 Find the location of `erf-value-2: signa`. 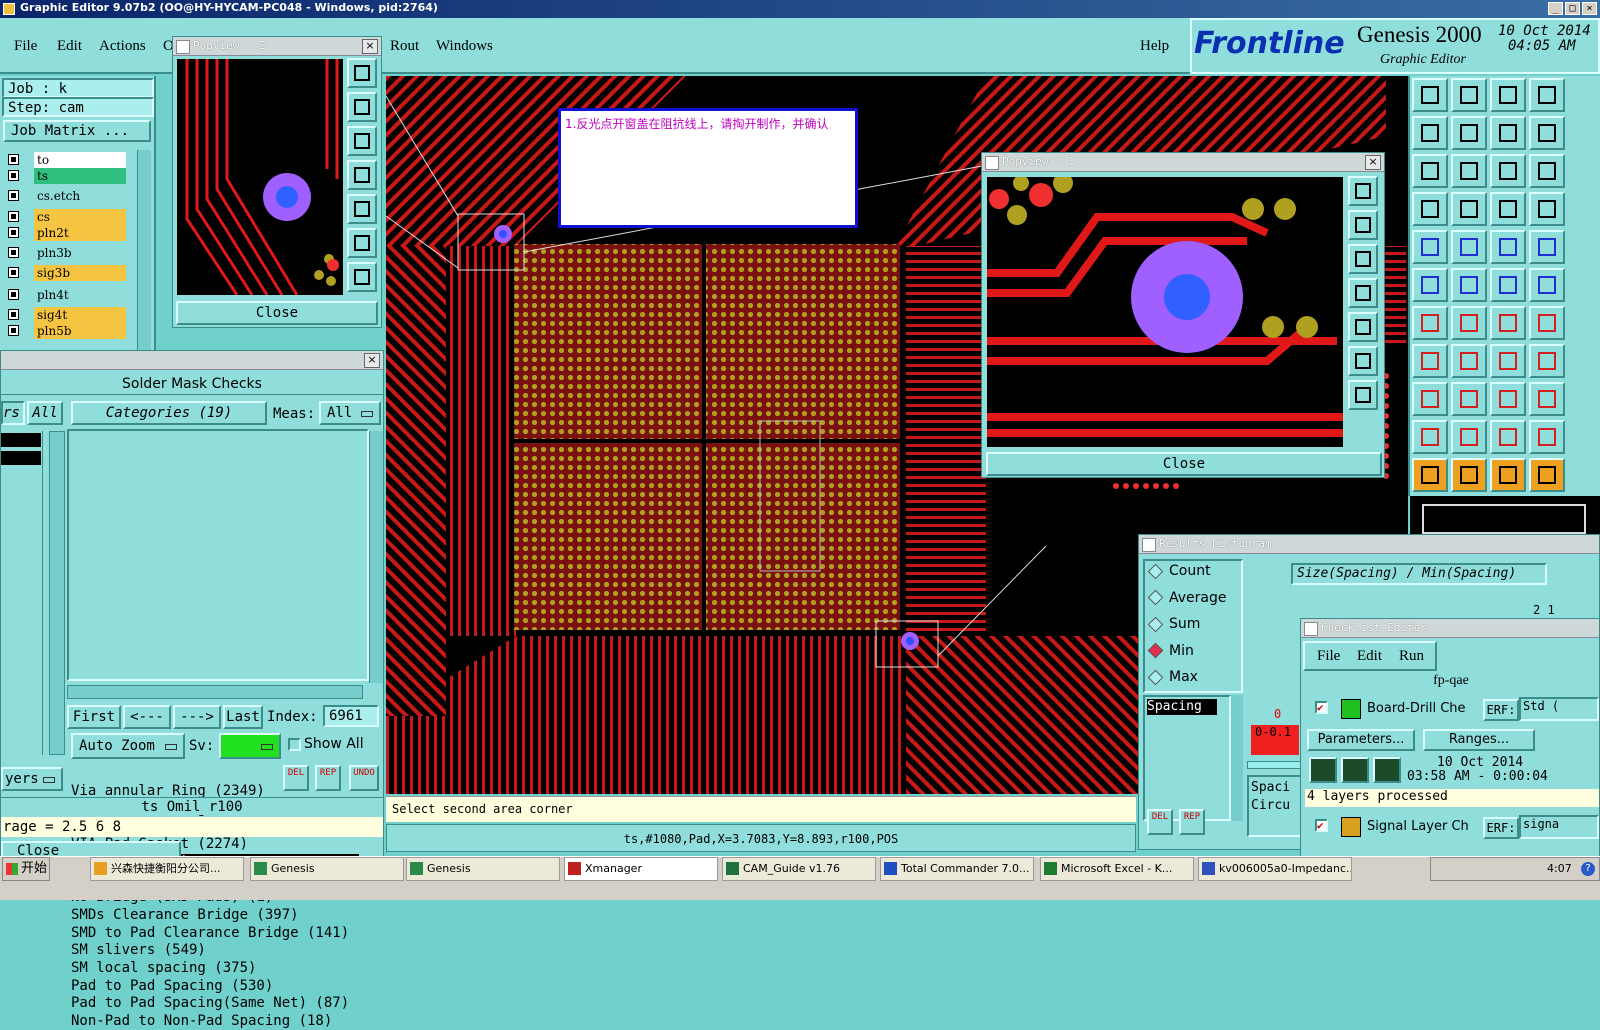

erf-value-2: signa is located at coordinates (1559, 827).